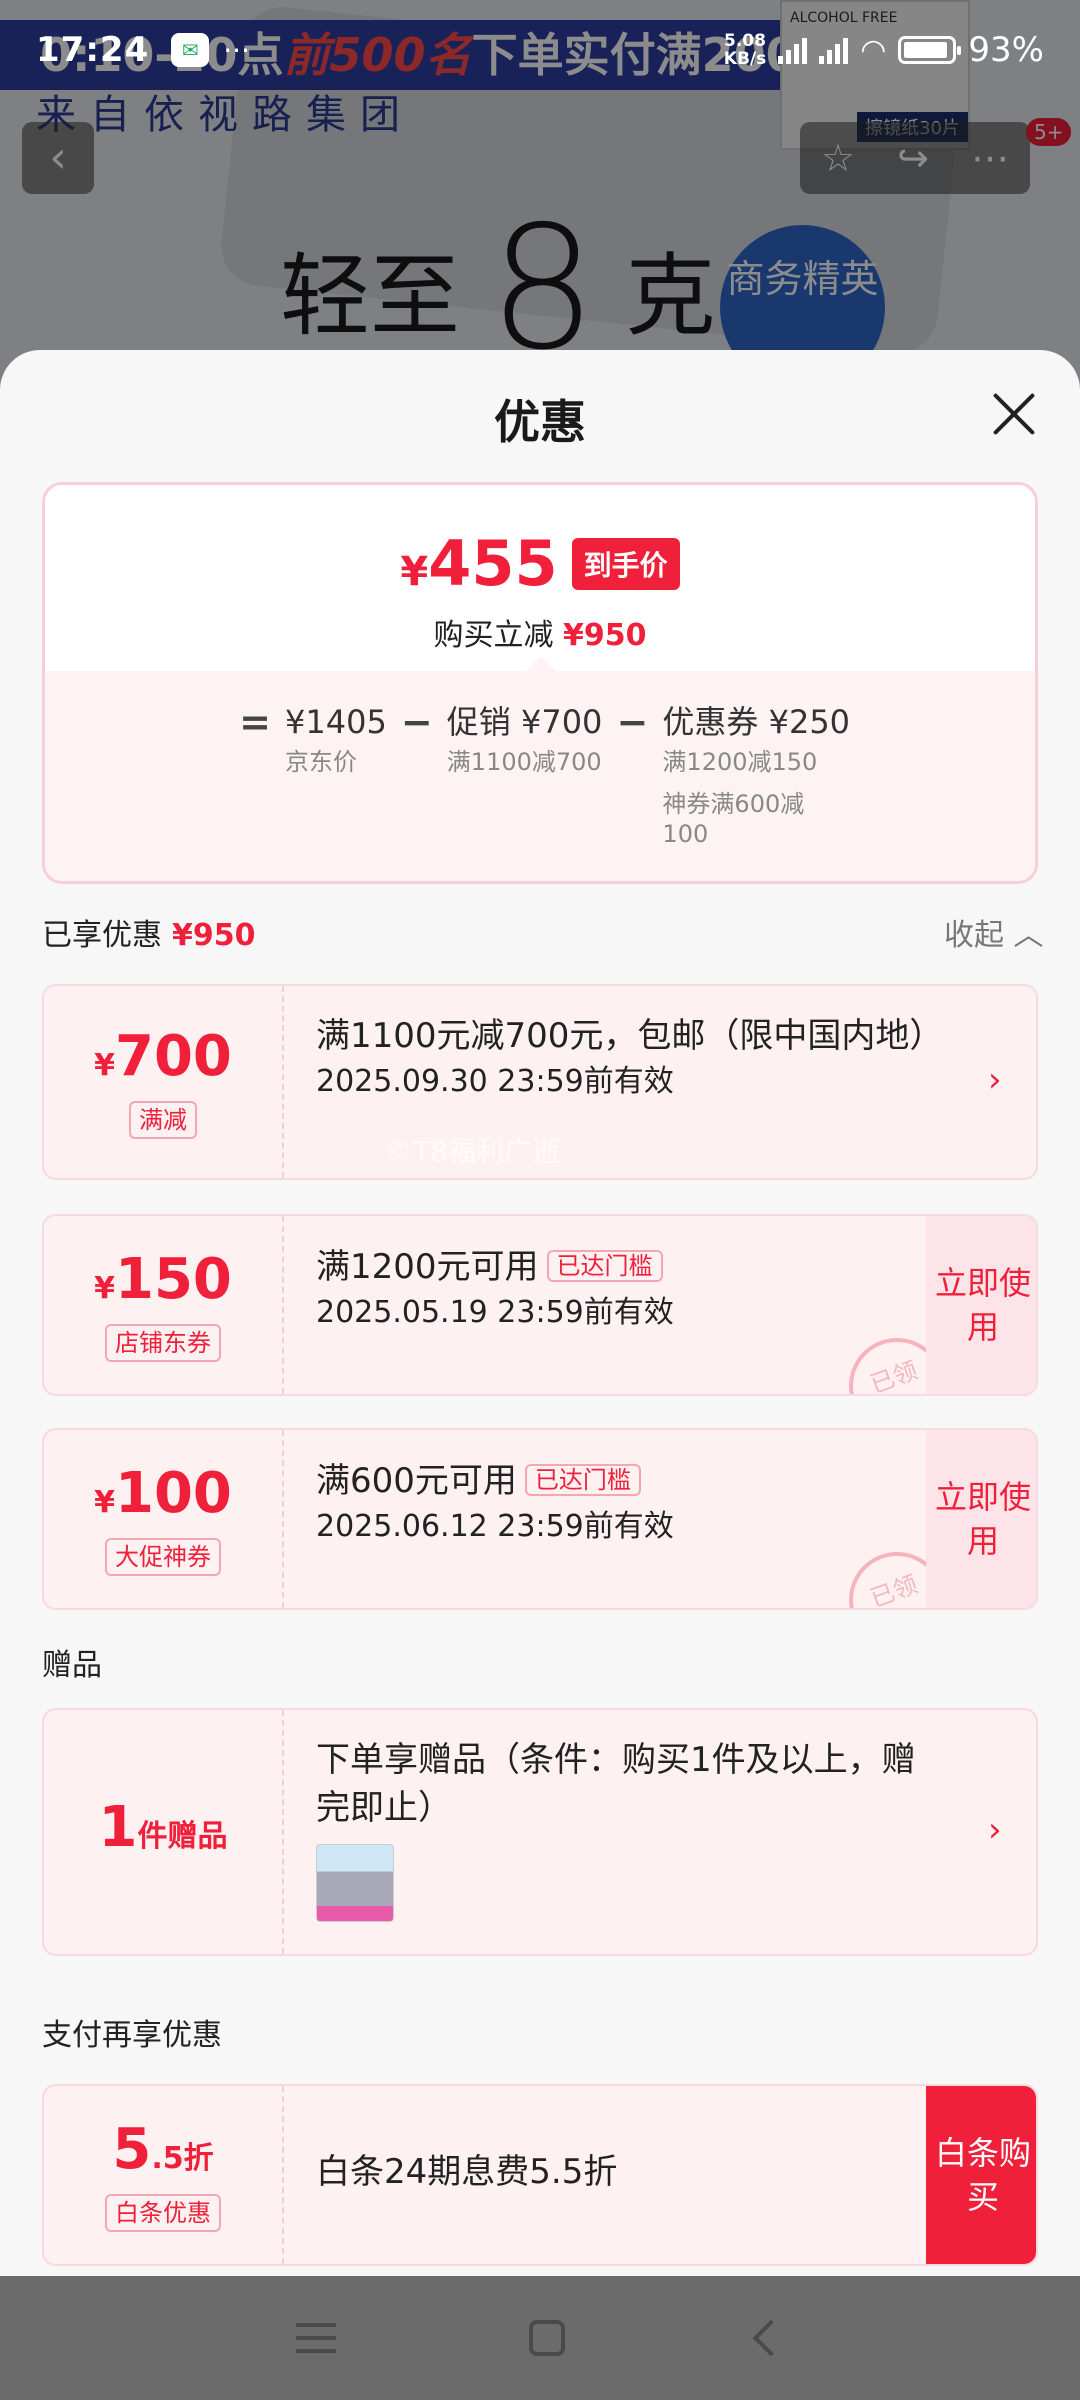 This screenshot has height=2400, width=1080. What do you see at coordinates (472, 1151) in the screenshot?
I see `watermark: ©T8福利广逝` at bounding box center [472, 1151].